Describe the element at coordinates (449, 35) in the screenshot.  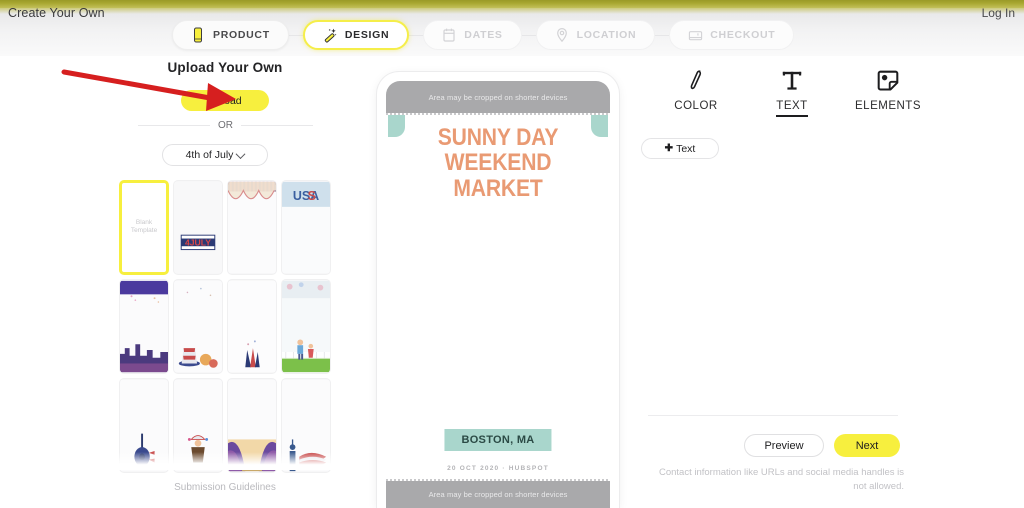
I see `calendar-icon` at that location.